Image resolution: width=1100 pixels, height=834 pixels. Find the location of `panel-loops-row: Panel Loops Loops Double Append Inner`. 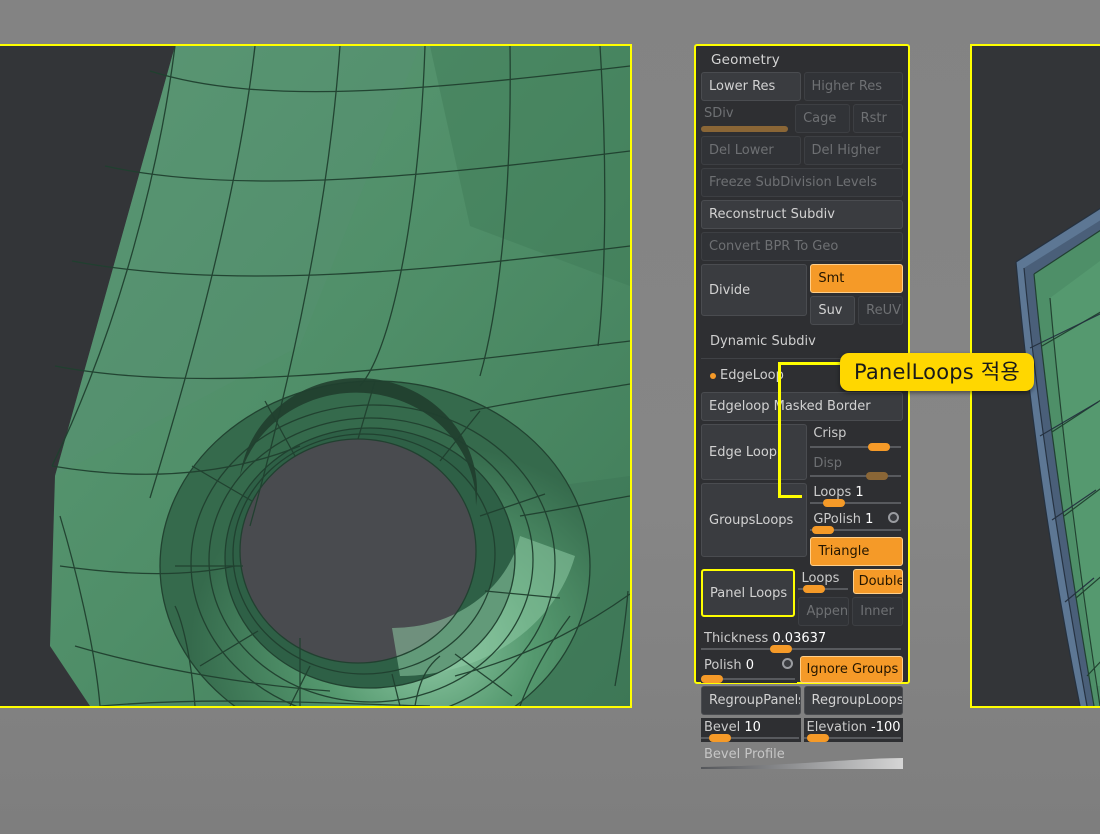

panel-loops-row: Panel Loops Loops Double Append Inner is located at coordinates (802, 597).